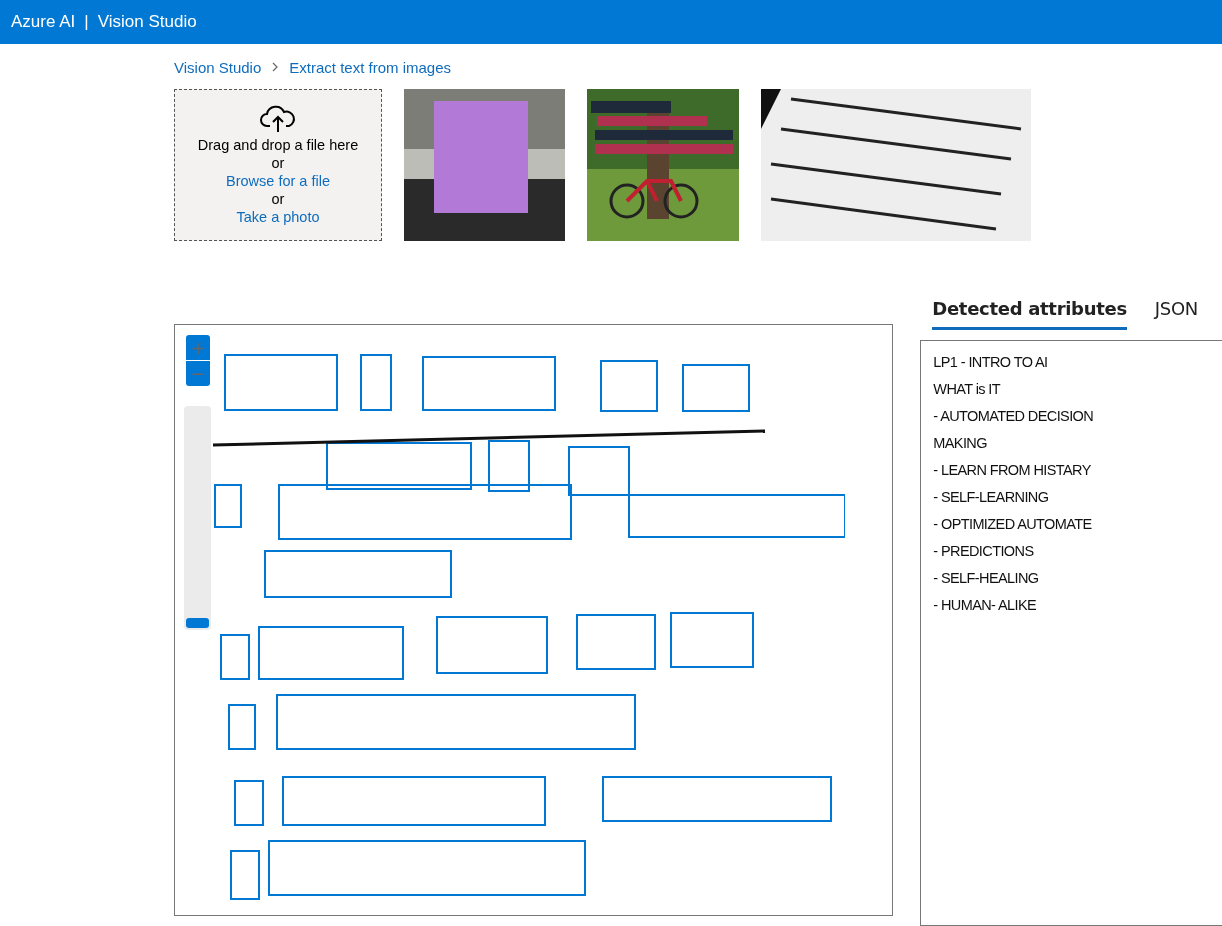 This screenshot has height=926, width=1222. What do you see at coordinates (960, 443) in the screenshot?
I see `detected-text-line: MAKING` at bounding box center [960, 443].